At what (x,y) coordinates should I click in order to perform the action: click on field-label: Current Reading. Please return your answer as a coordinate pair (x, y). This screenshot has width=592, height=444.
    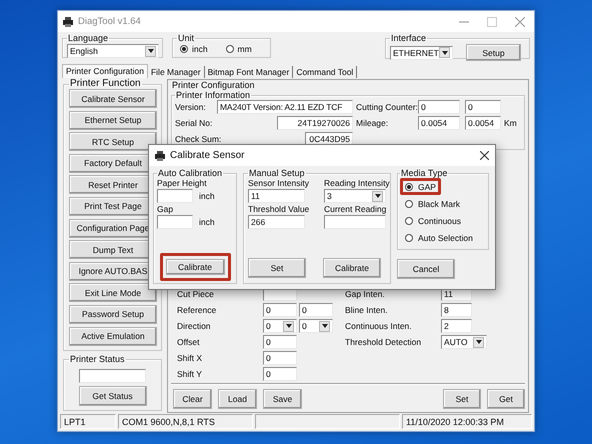
    Looking at the image, I should click on (356, 209).